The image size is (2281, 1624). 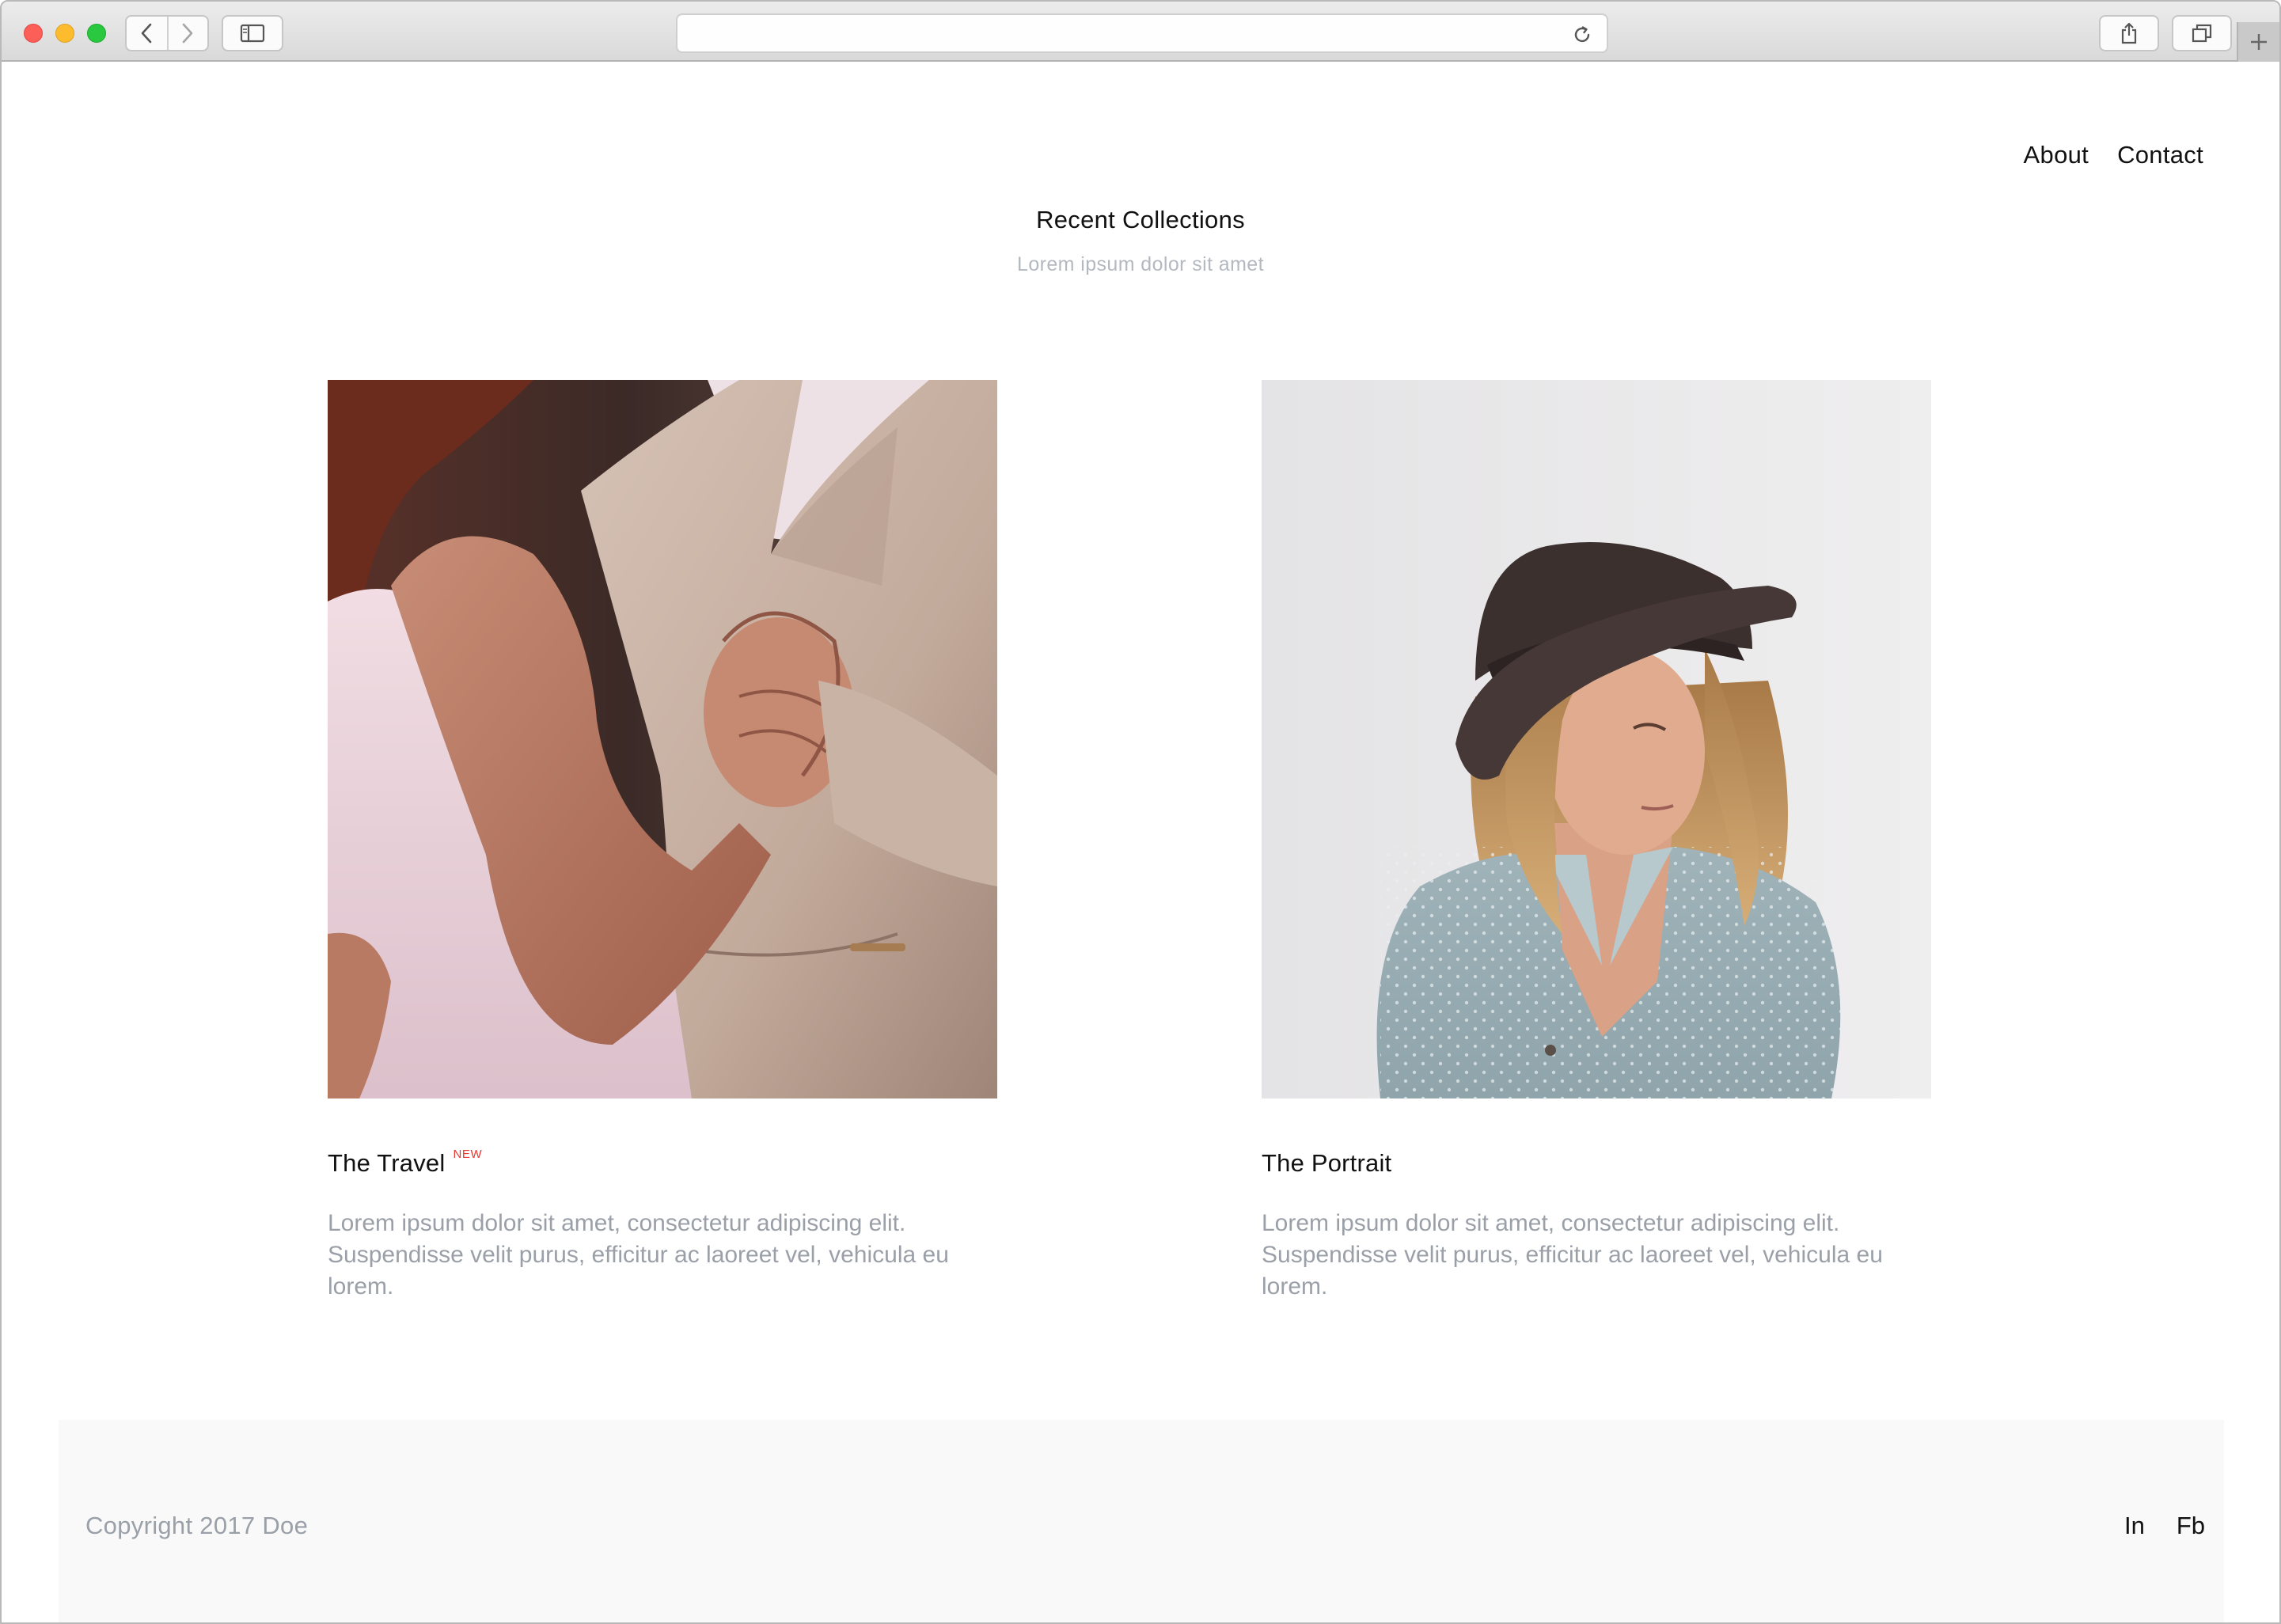 What do you see at coordinates (1141, 1521) in the screenshot?
I see `footer: Copyright 2017 Doe In Fb` at bounding box center [1141, 1521].